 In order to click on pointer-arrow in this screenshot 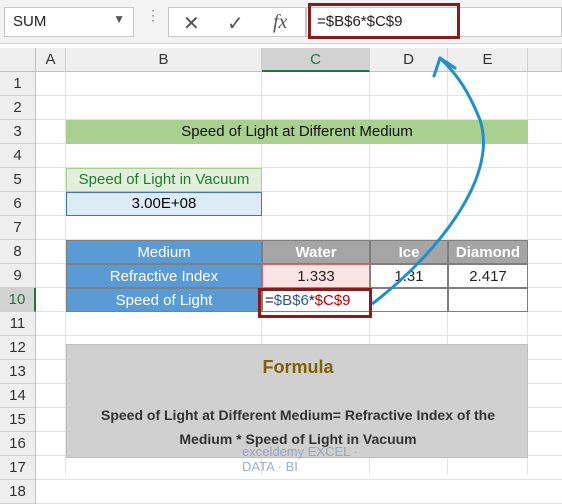, I will do `click(428, 181)`.